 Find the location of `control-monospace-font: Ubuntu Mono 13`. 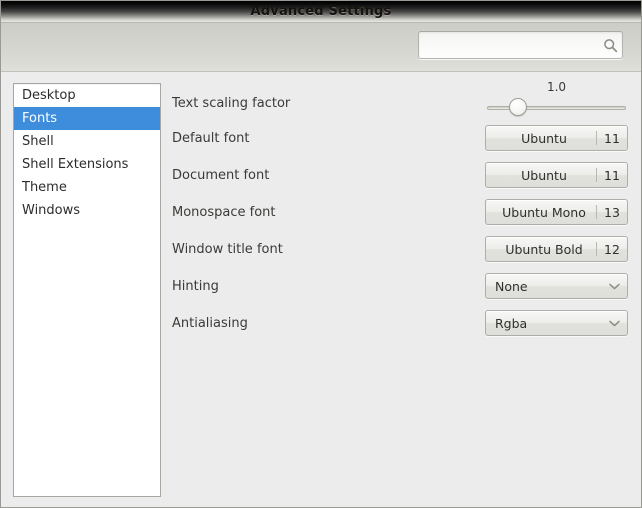

control-monospace-font: Ubuntu Mono 13 is located at coordinates (556, 212).